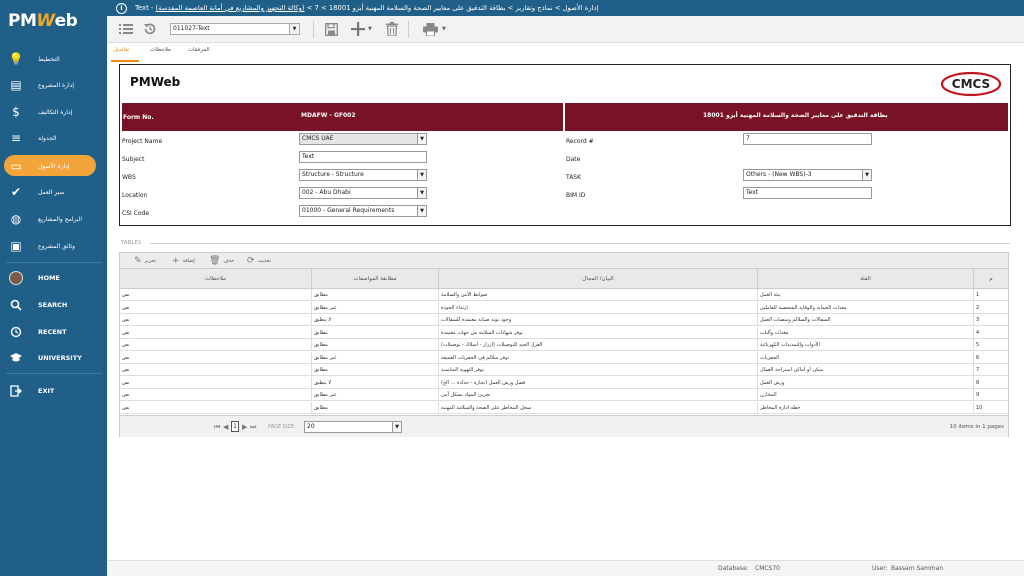 Image resolution: width=1024 pixels, height=576 pixels. I want to click on cell-num: 9, so click(978, 395).